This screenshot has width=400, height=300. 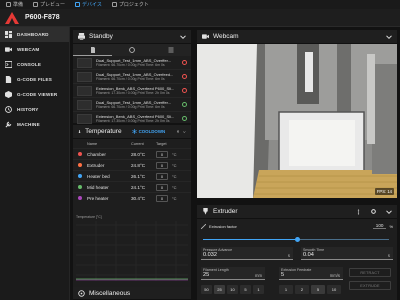 I want to click on pressure-advance-field: Pressure Advance 0.032 s, so click(x=247, y=253).